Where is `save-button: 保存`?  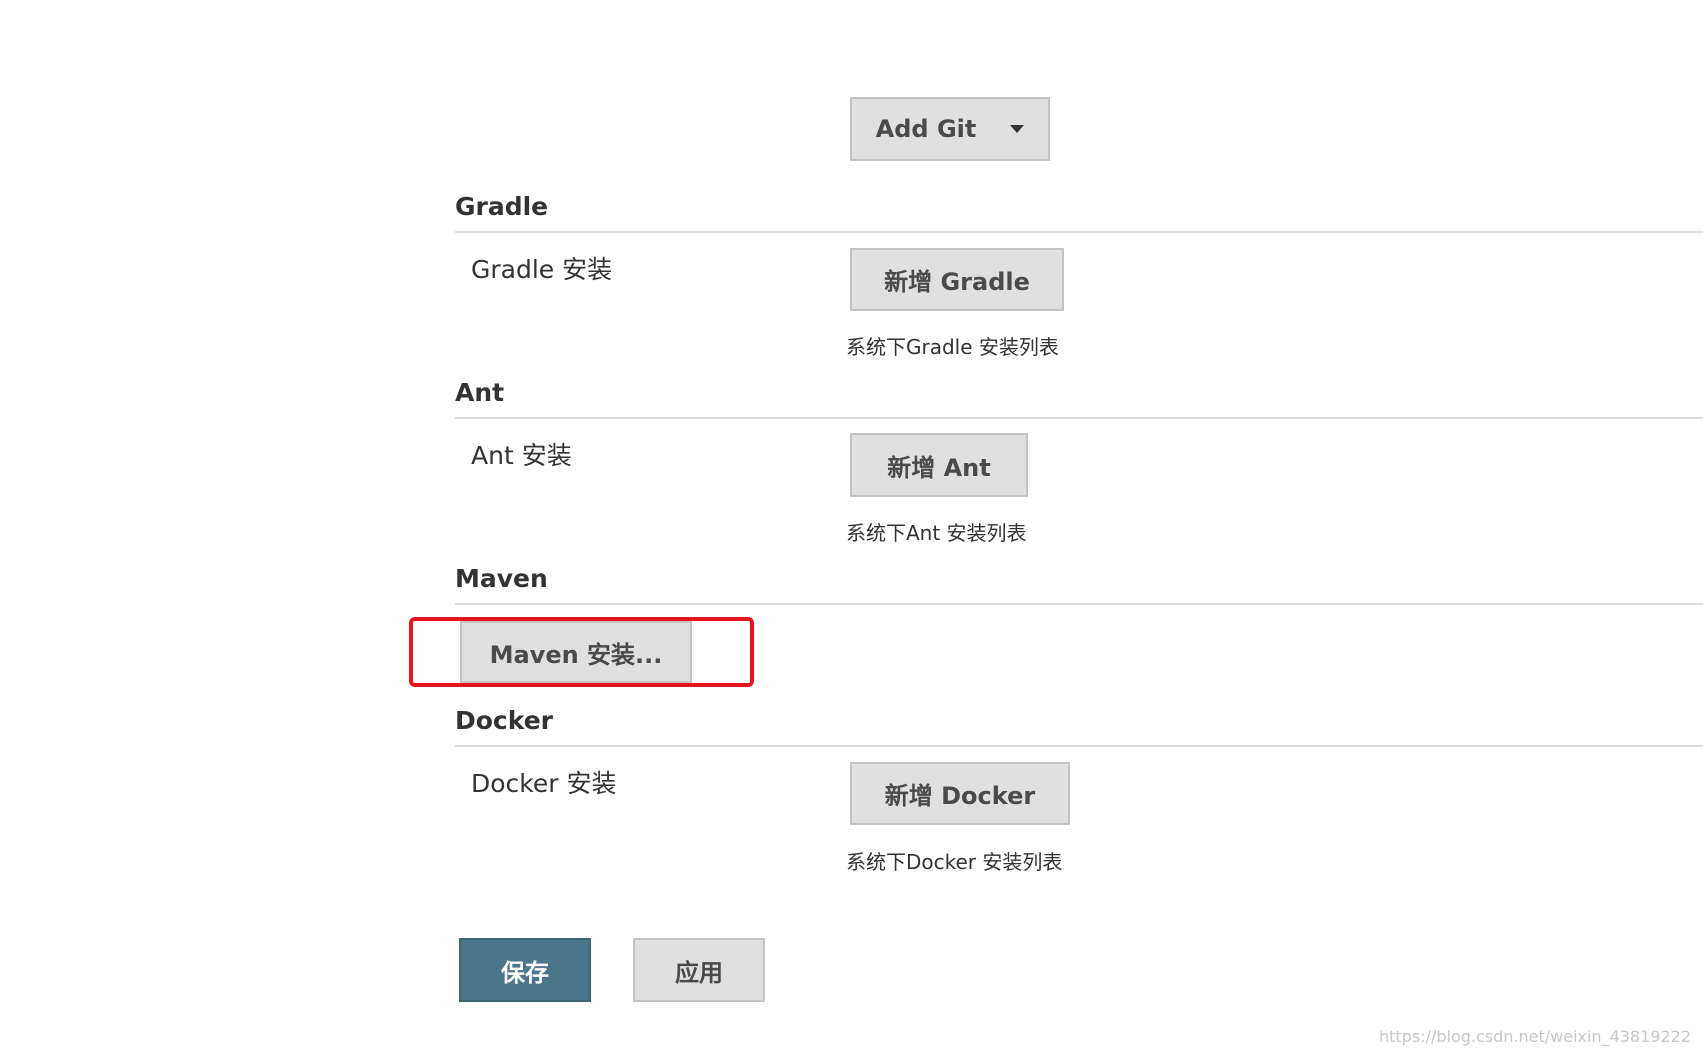
save-button: 保存 is located at coordinates (525, 970).